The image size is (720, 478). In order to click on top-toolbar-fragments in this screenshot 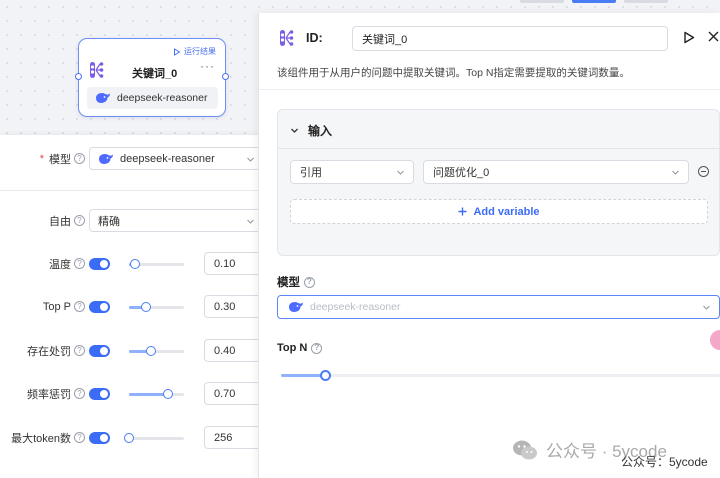, I will do `click(594, 1)`.